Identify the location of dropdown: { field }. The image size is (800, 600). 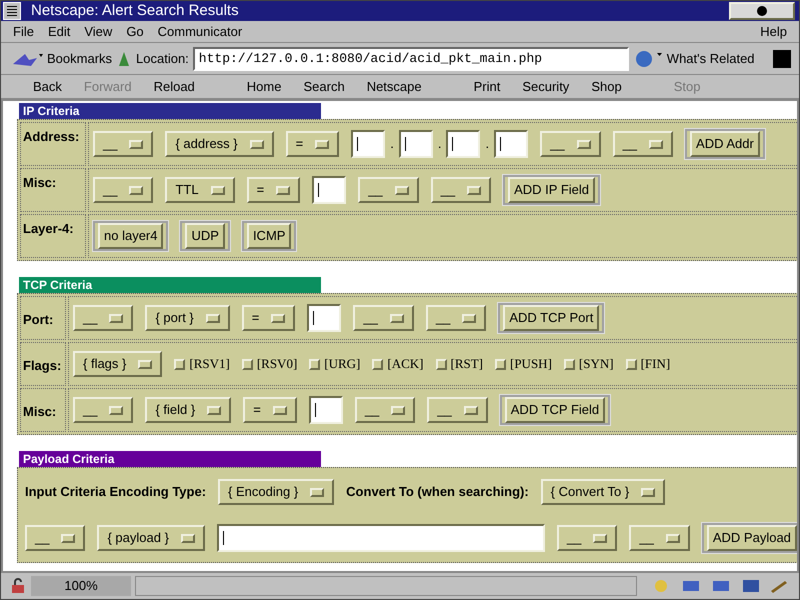
(188, 410).